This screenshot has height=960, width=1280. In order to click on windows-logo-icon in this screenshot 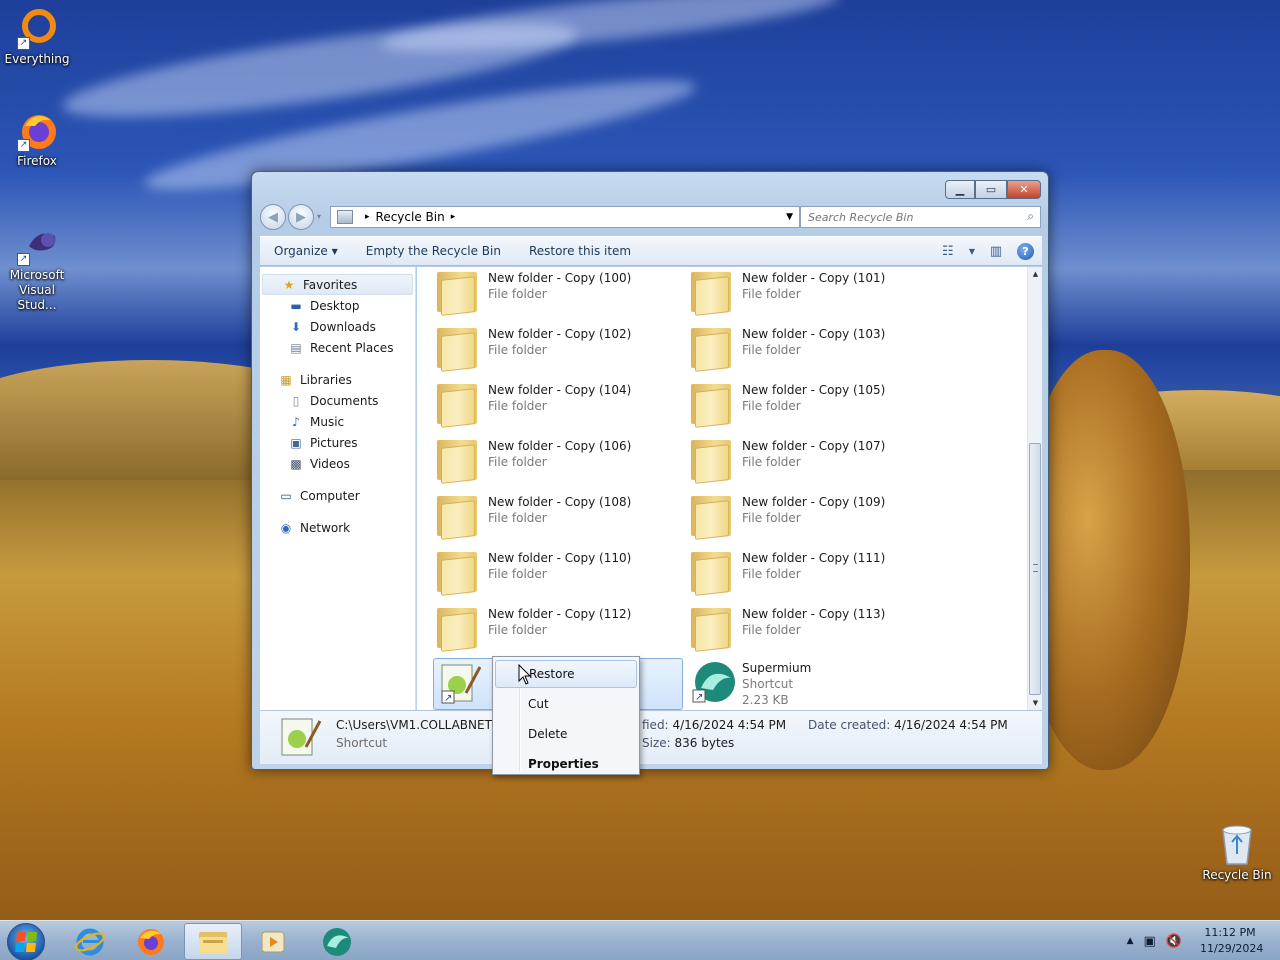, I will do `click(26, 942)`.